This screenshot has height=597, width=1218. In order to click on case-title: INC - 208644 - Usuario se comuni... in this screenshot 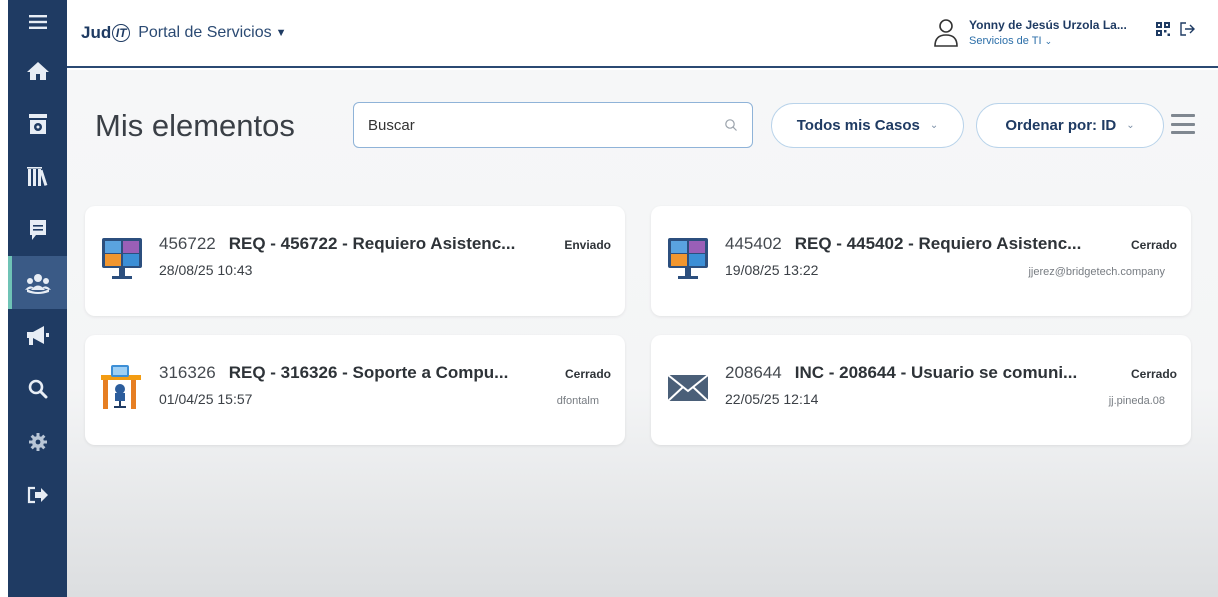, I will do `click(936, 372)`.